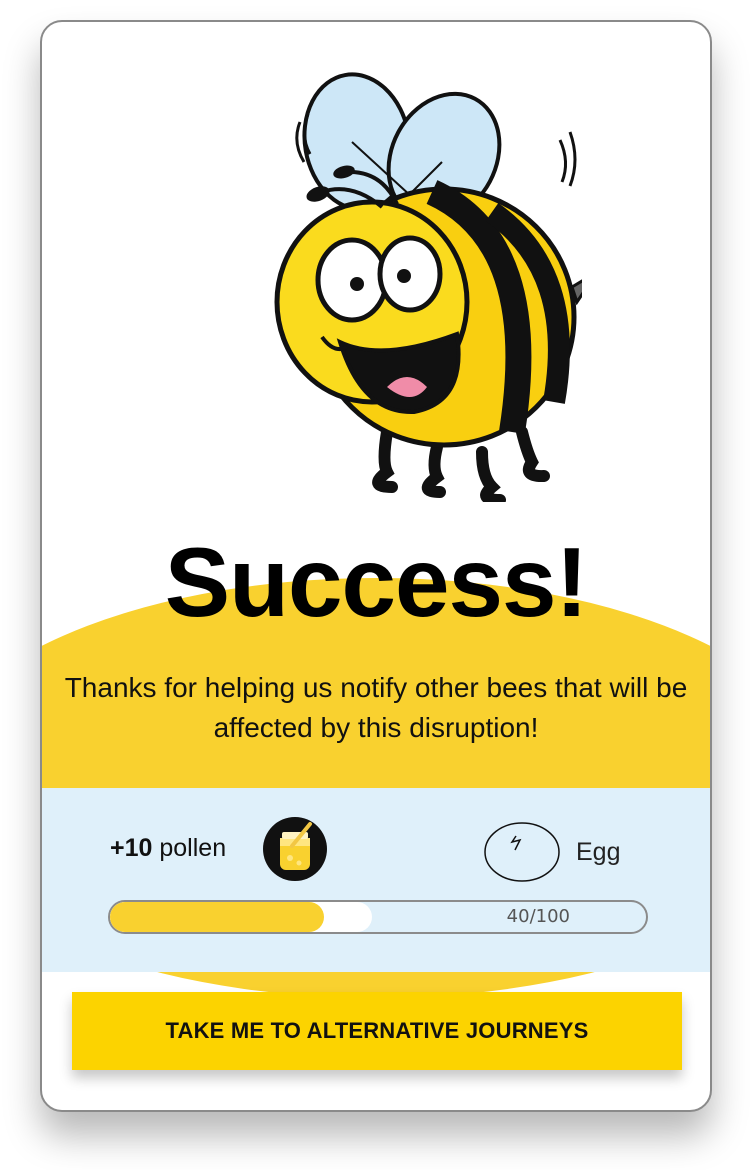 The height and width of the screenshot is (1170, 750). What do you see at coordinates (377, 1031) in the screenshot?
I see `alternative-journeys-button: TAKE ME TO ALTERNATIVE JOURNEYS` at bounding box center [377, 1031].